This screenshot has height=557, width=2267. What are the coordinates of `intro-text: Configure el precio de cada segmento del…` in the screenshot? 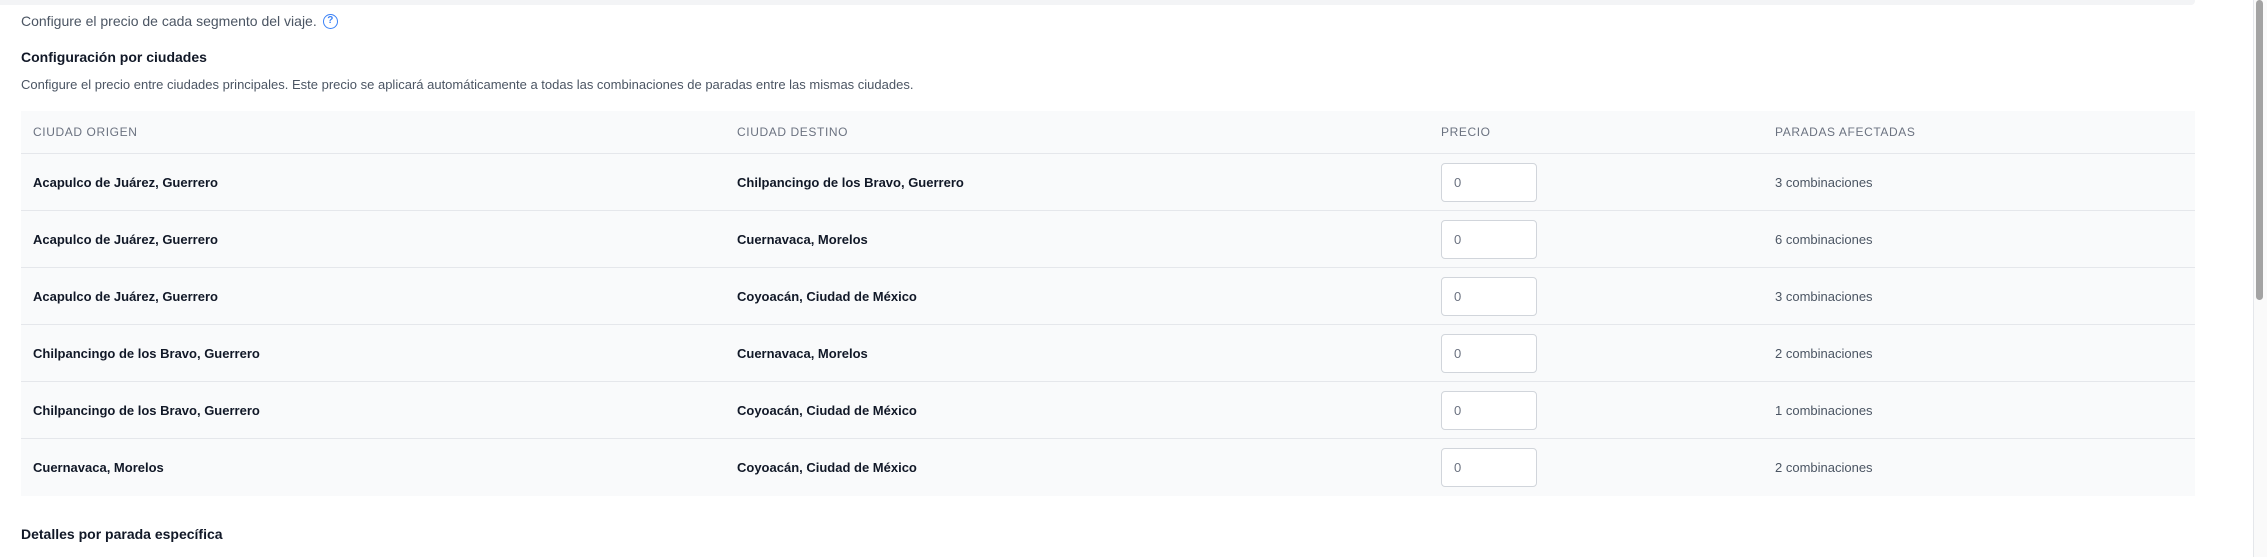 It's located at (169, 21).